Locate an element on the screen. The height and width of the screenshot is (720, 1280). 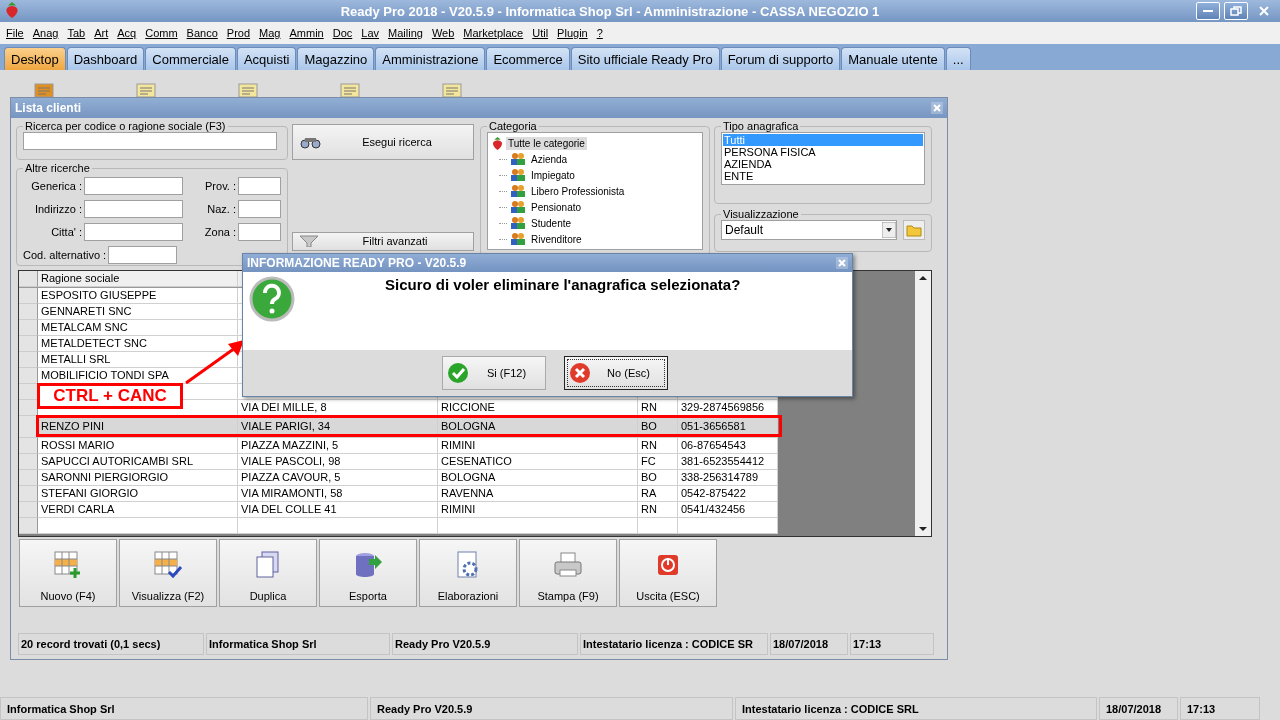
menu-item: Anag is located at coordinates (46, 33).